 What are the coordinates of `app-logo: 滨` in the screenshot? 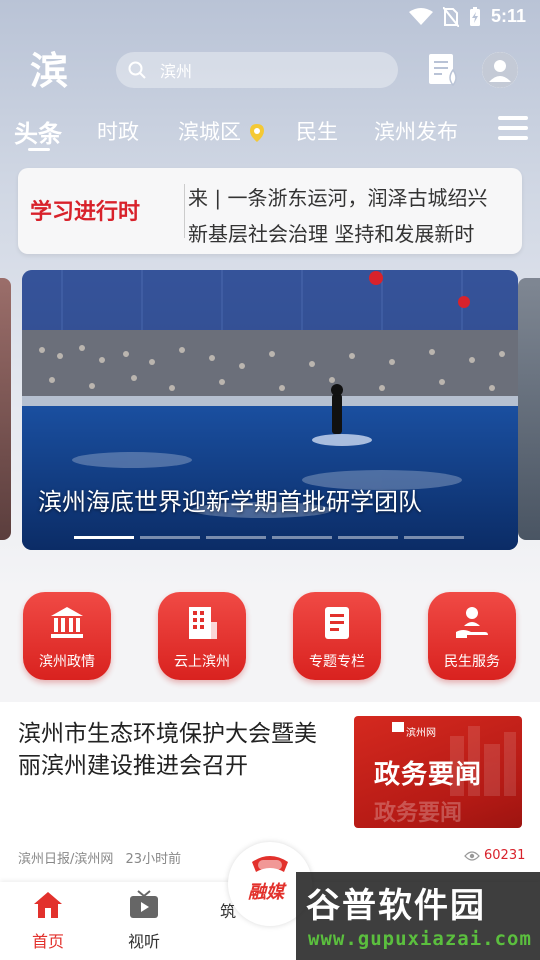 It's located at (56, 70).